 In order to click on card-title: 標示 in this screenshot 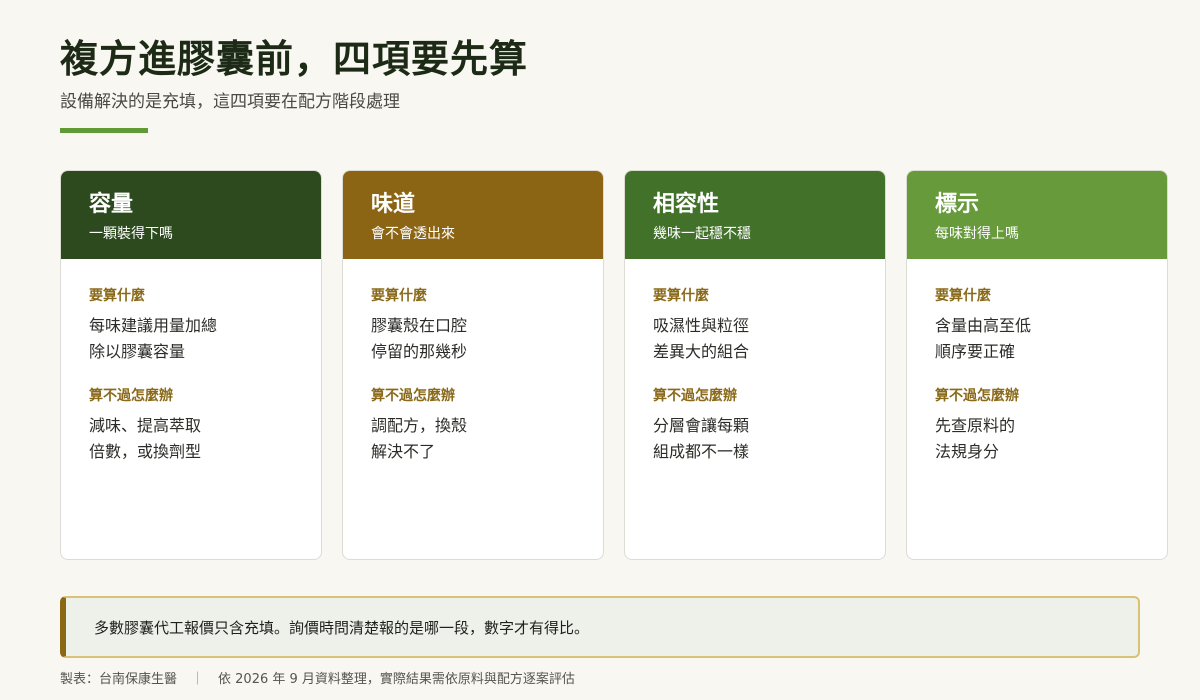, I will do `click(957, 204)`.